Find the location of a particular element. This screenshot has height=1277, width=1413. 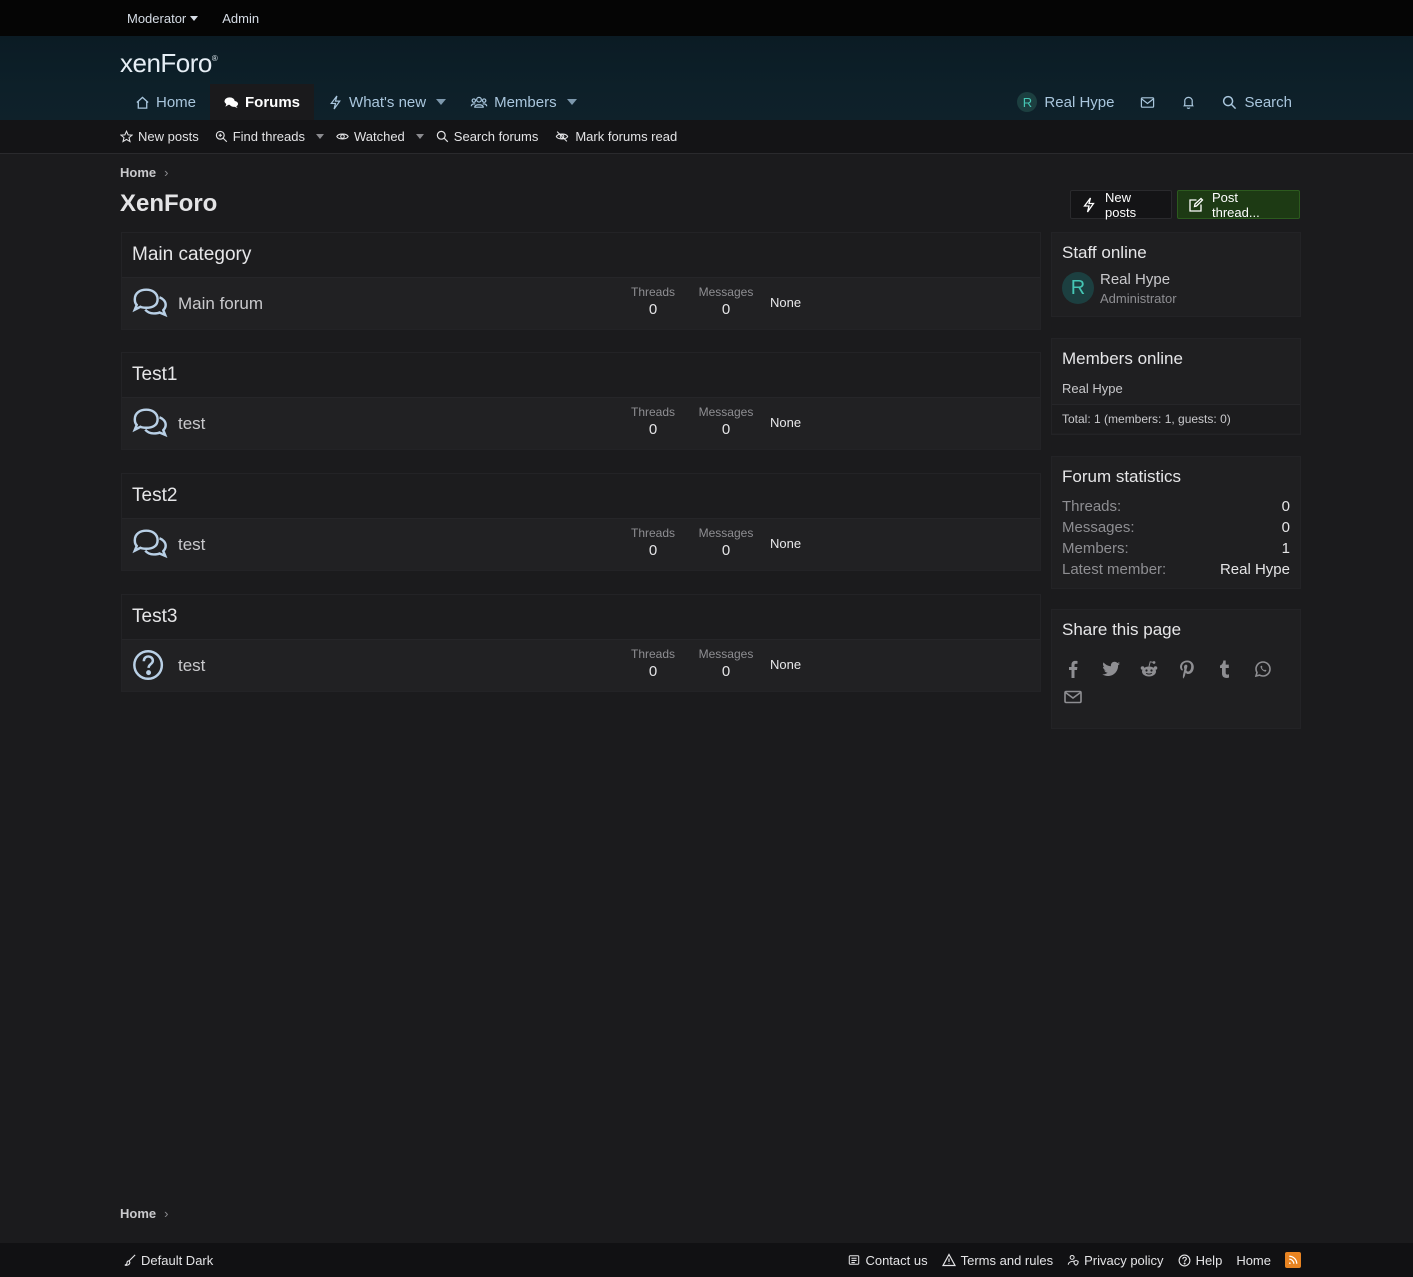

contact-link: Contact us is located at coordinates (888, 1260).